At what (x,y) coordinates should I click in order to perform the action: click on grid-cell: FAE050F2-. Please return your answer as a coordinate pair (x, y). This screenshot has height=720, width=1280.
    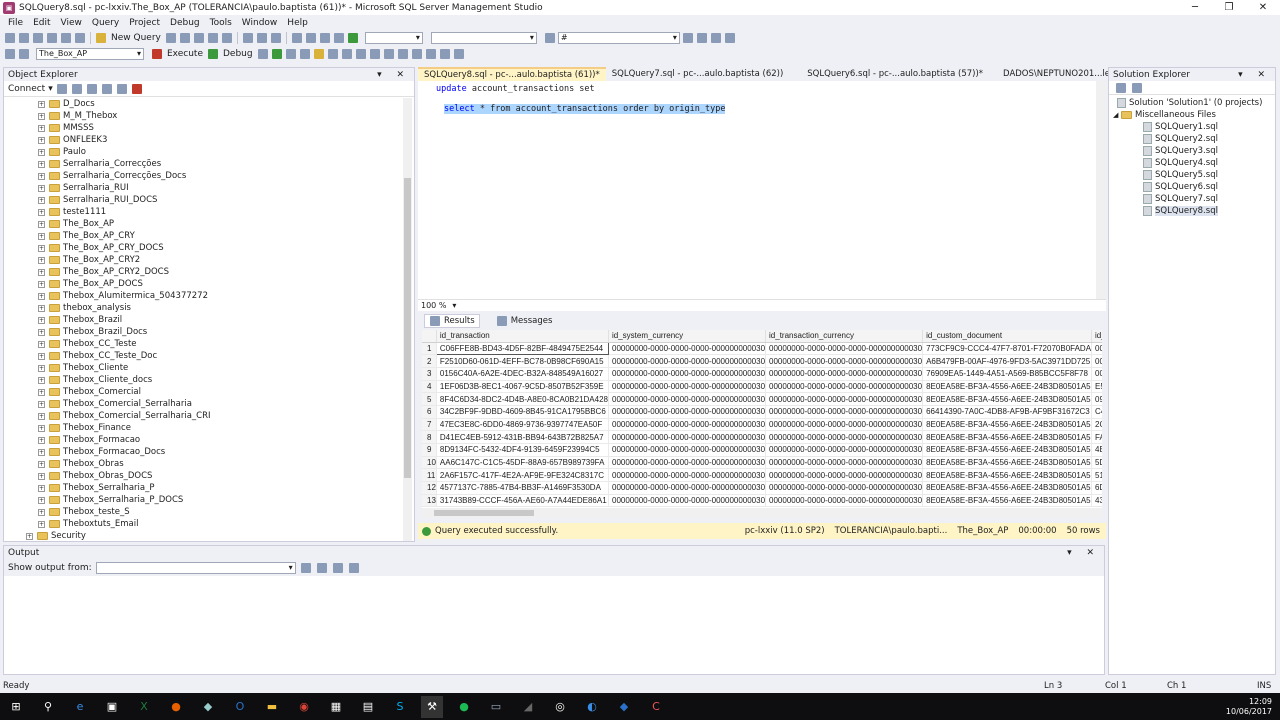
    Looking at the image, I should click on (1096, 437).